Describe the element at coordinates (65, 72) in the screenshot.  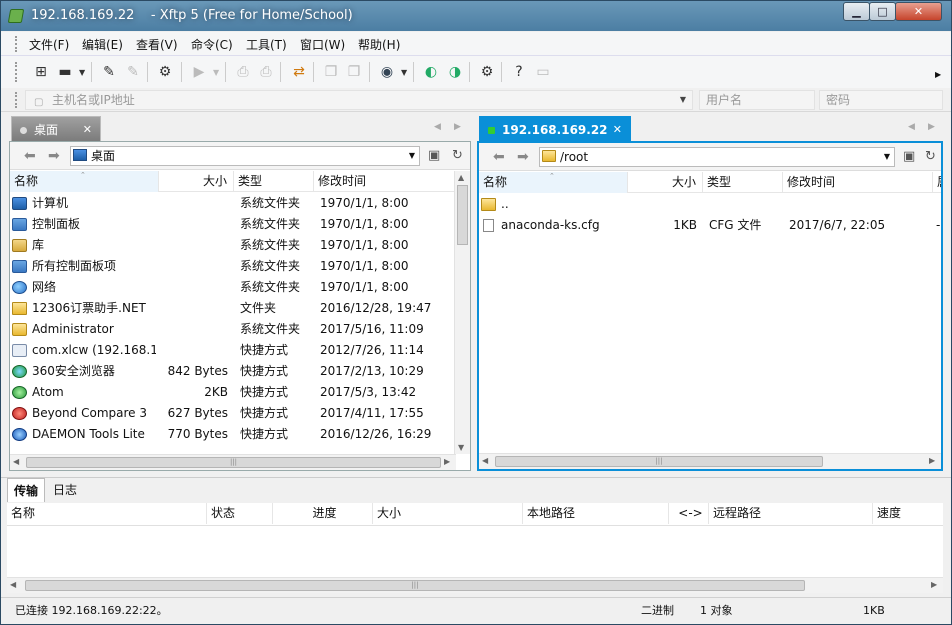
I see `open-folder-icon: ▬` at that location.